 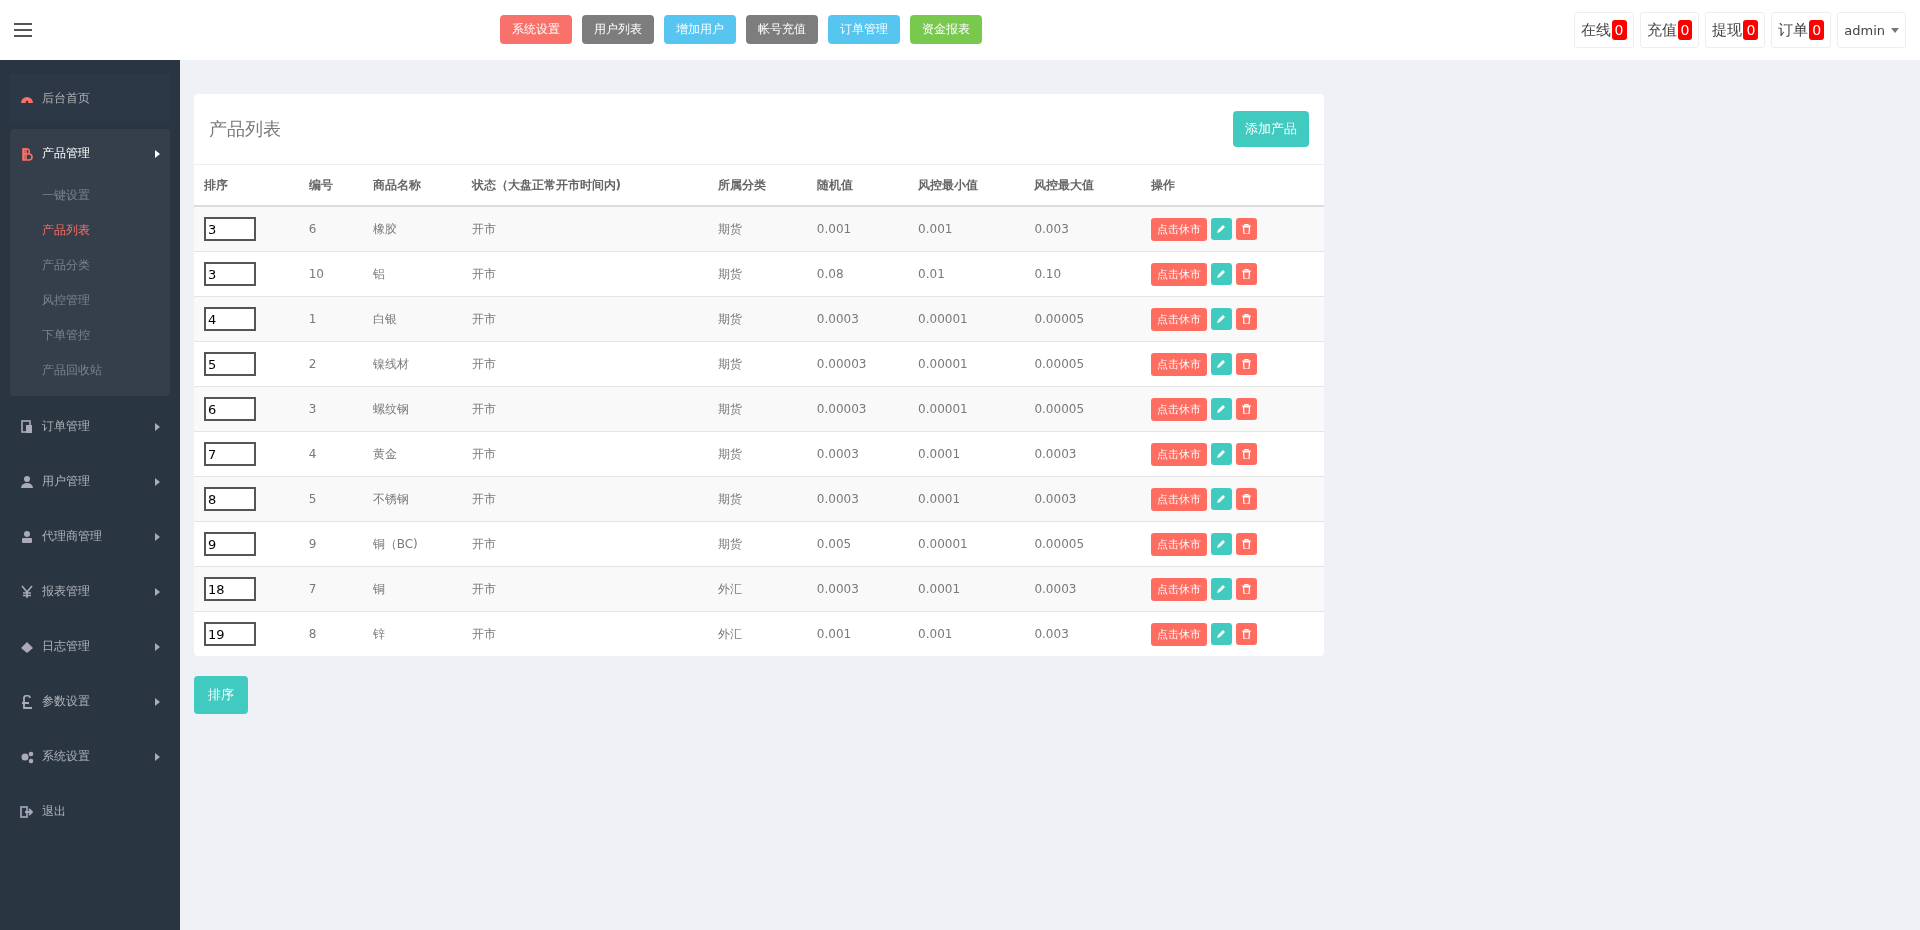 I want to click on table-cell: 0.003, so click(x=1082, y=229).